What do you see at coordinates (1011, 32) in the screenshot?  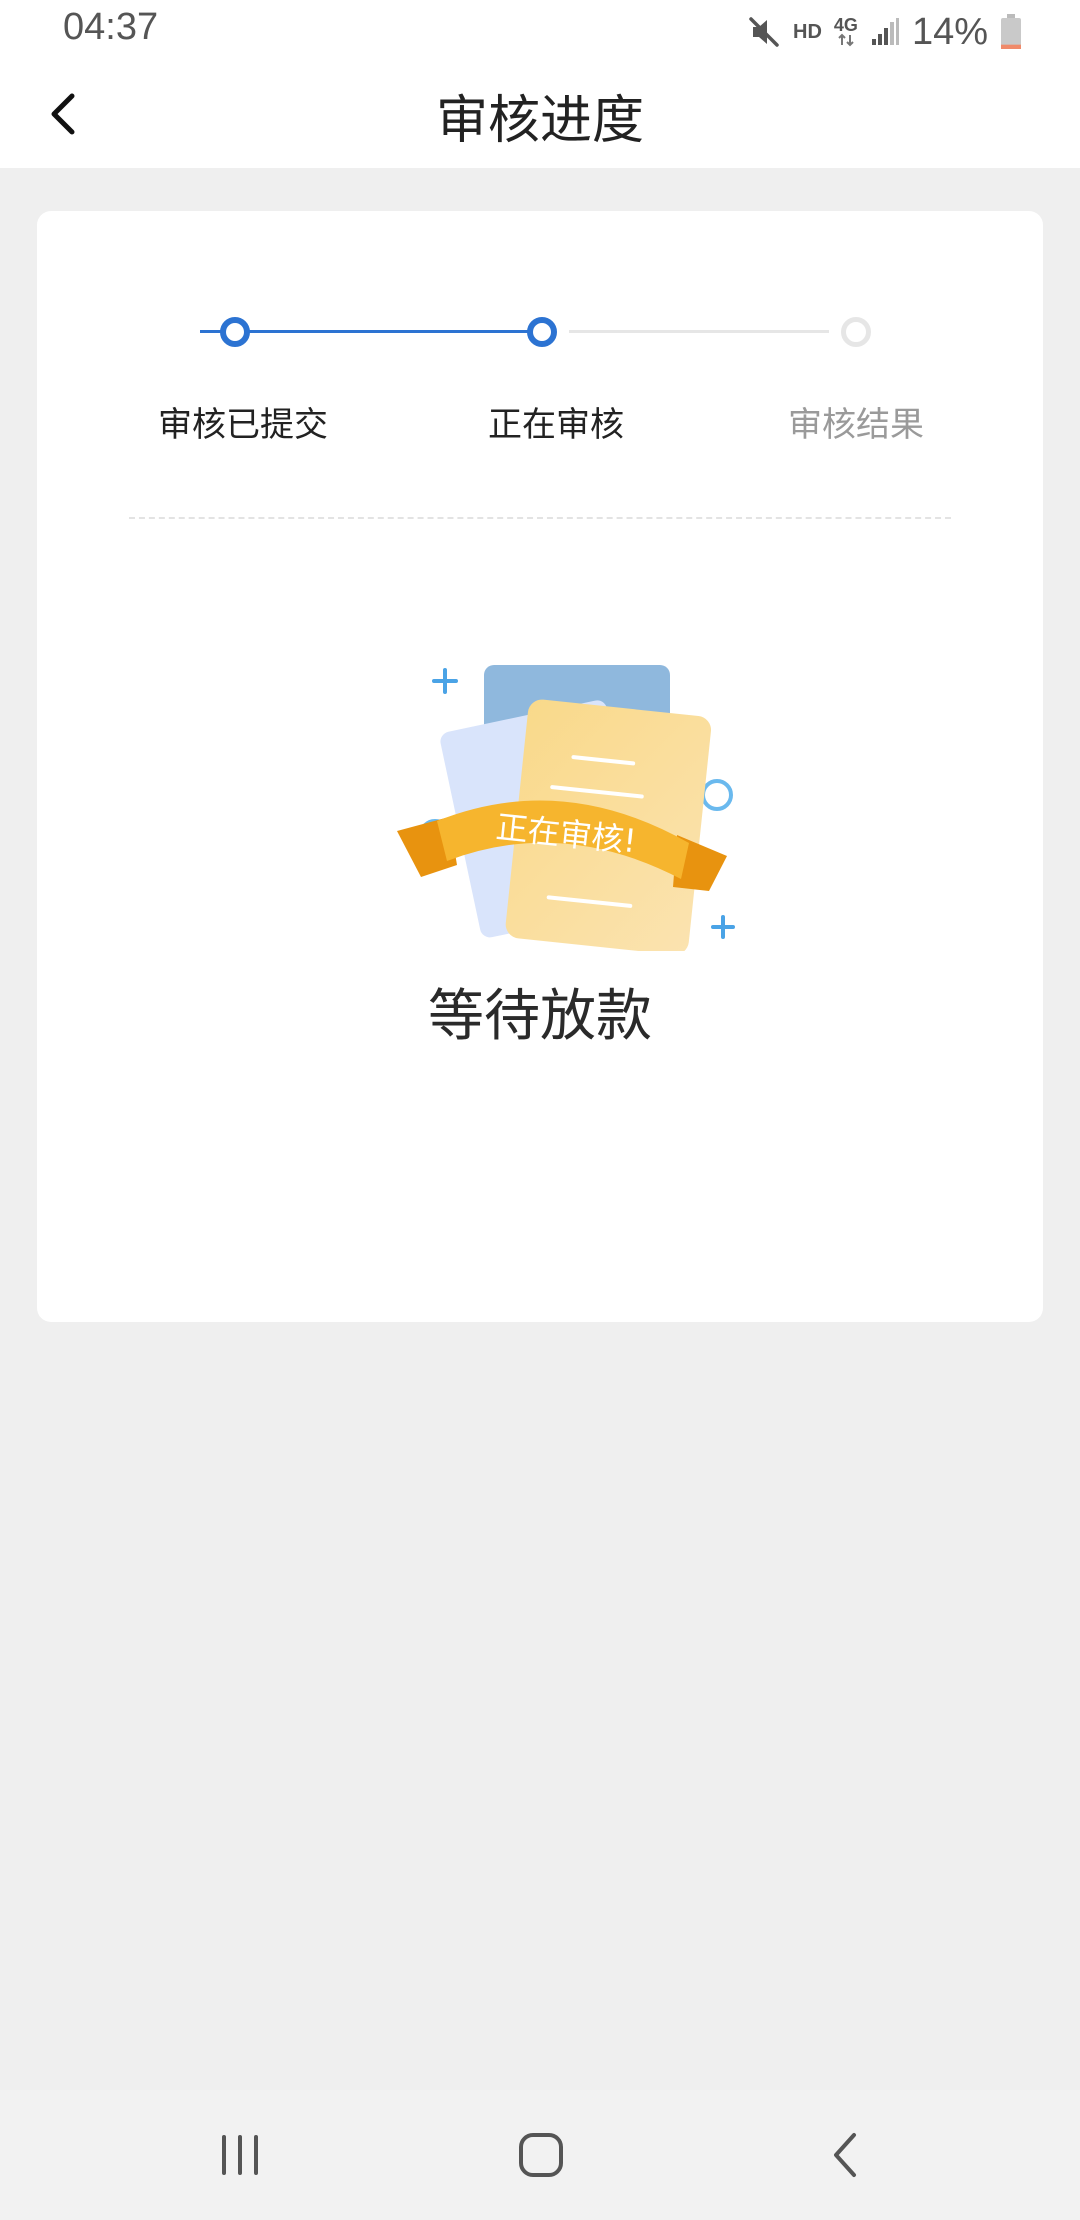 I see `battery-icon` at bounding box center [1011, 32].